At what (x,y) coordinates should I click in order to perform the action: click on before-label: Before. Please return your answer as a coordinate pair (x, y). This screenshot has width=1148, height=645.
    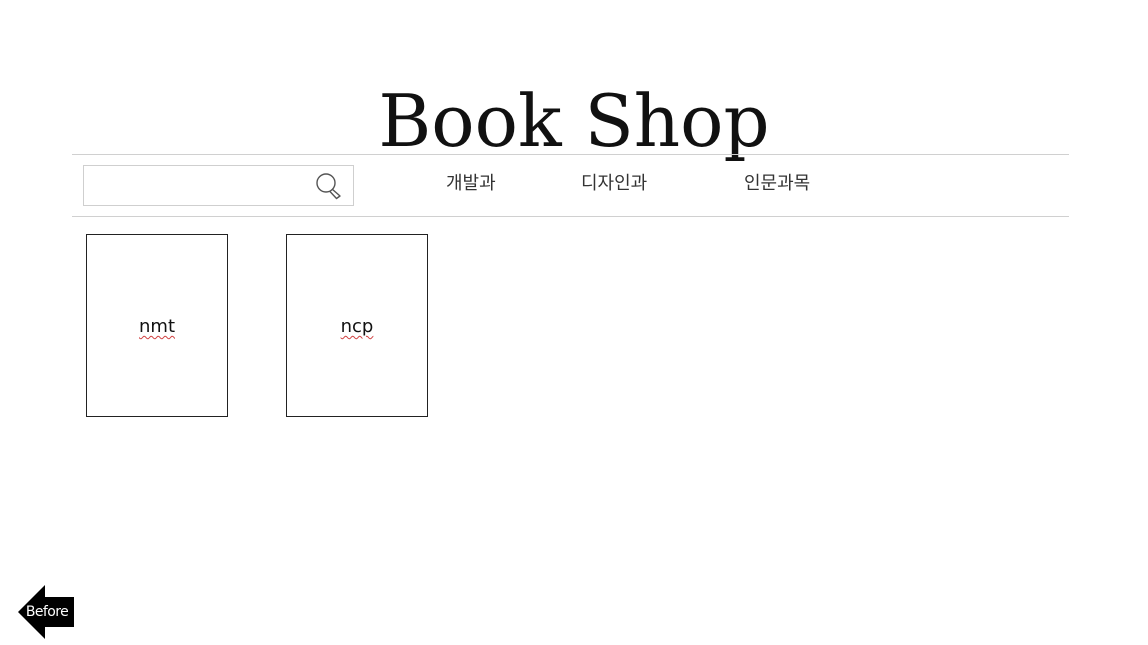
    Looking at the image, I should click on (47, 612).